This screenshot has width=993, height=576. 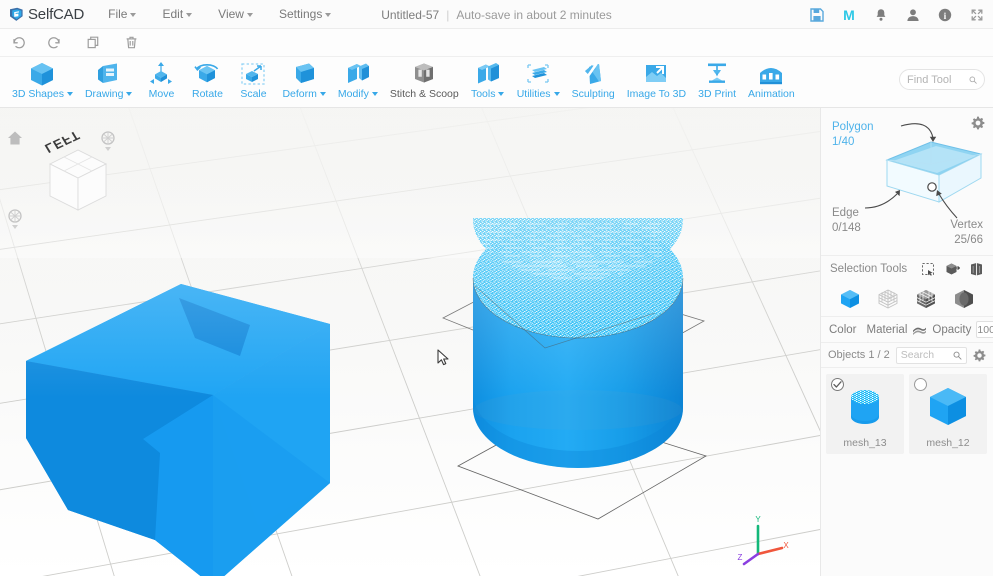 I want to click on scale-icon, so click(x=253, y=73).